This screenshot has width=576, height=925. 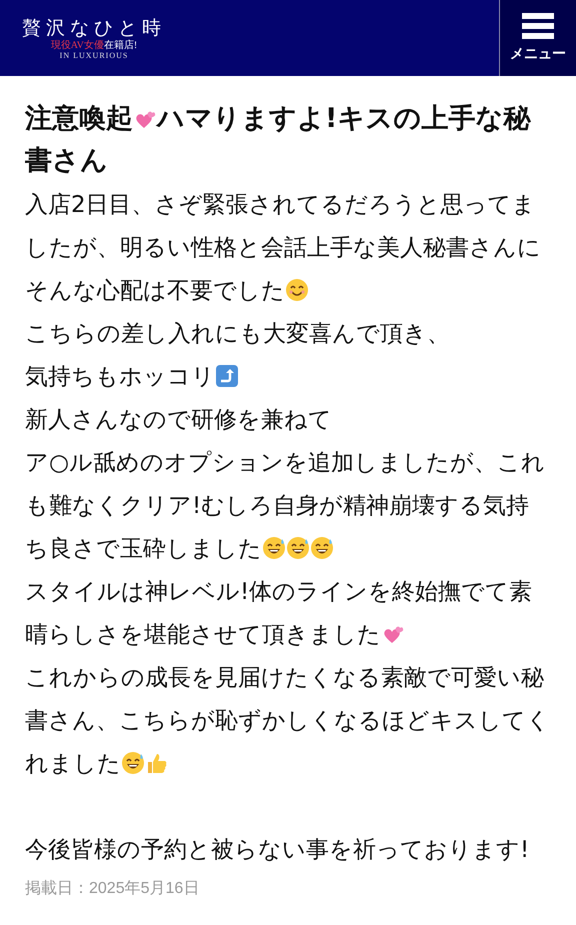 I want to click on post-date: 掲載日：2025年5月16日, so click(x=112, y=888).